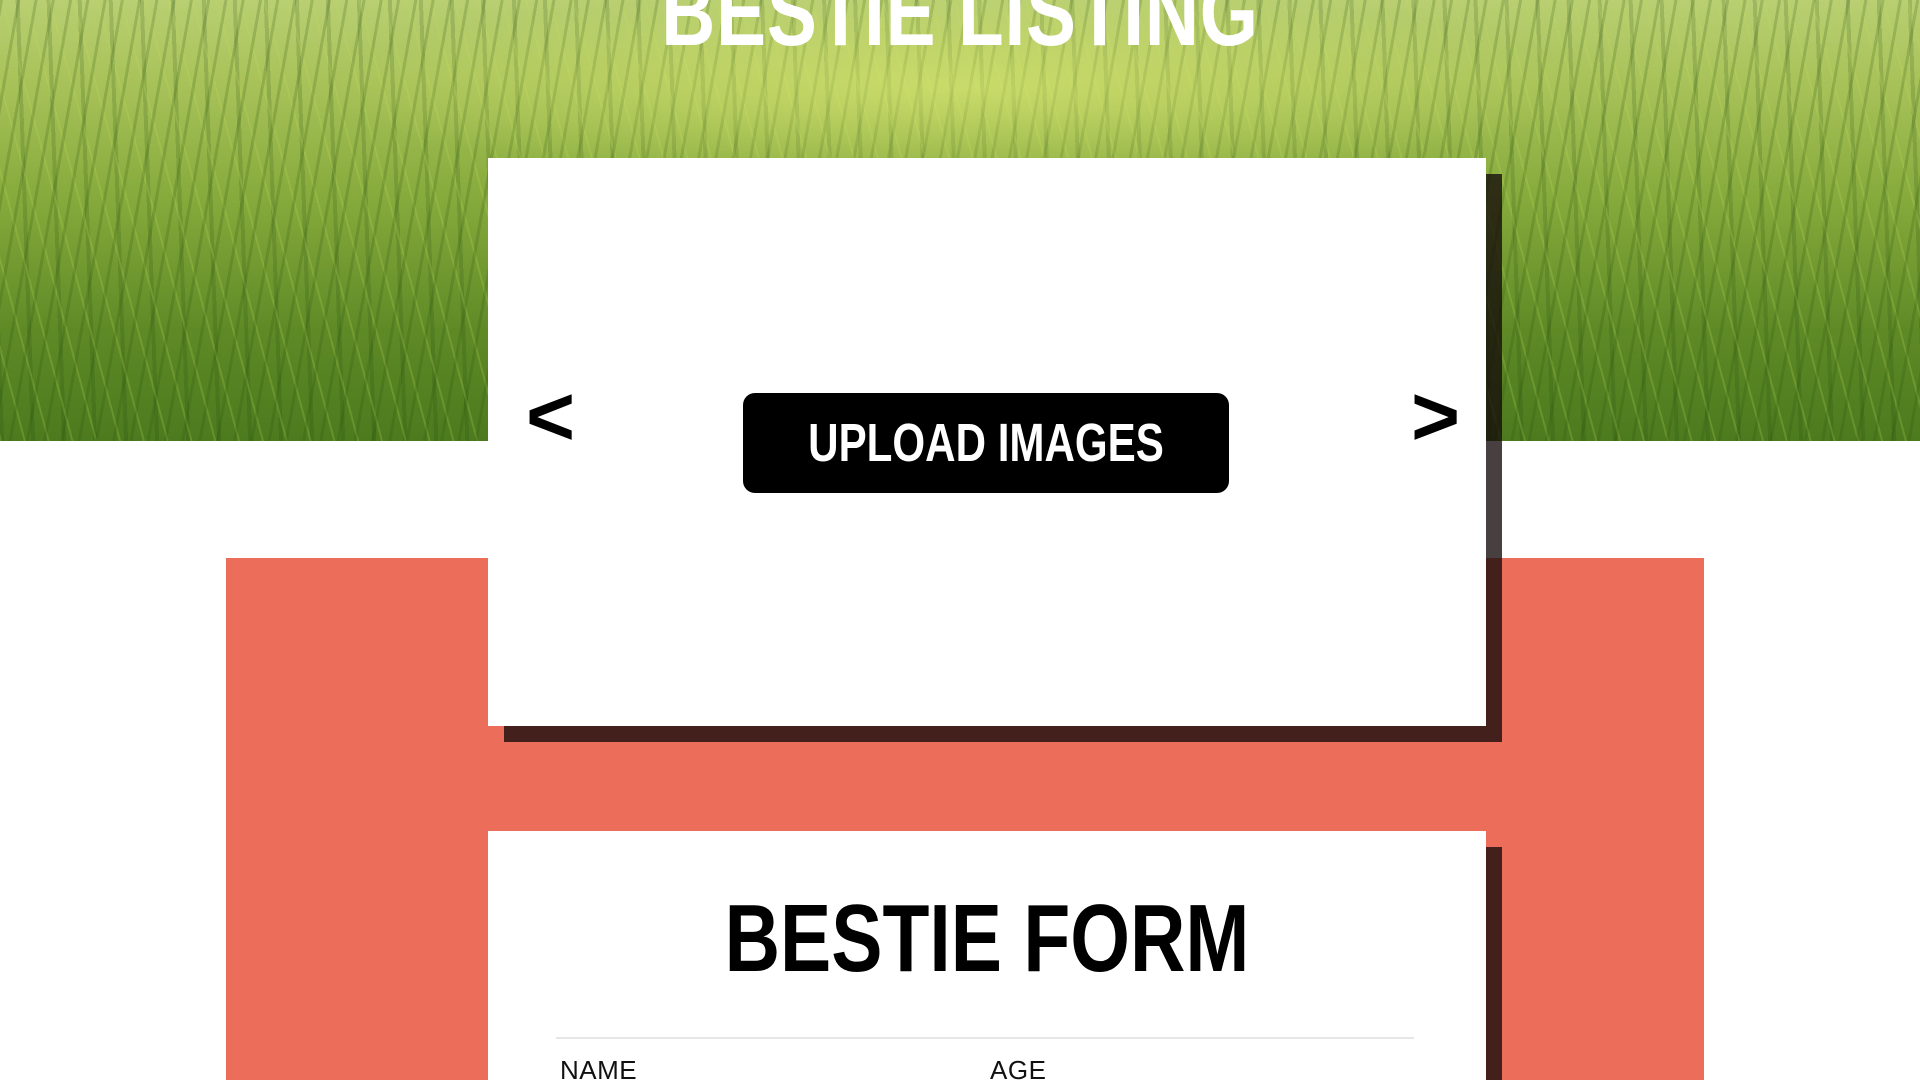 This screenshot has height=1080, width=1920. Describe the element at coordinates (1435, 416) in the screenshot. I see `chevron-right-icon: >` at that location.